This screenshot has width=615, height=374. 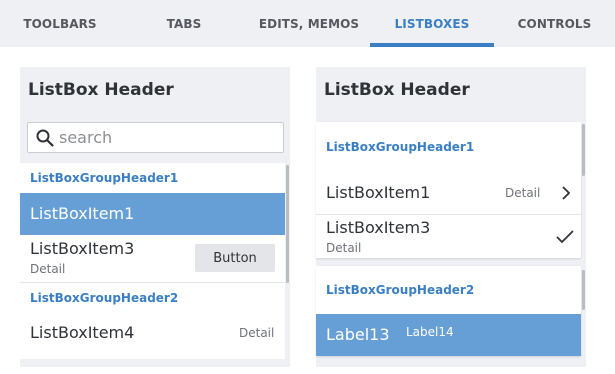 What do you see at coordinates (82, 248) in the screenshot?
I see `left-item3-title: ListBoxItem3` at bounding box center [82, 248].